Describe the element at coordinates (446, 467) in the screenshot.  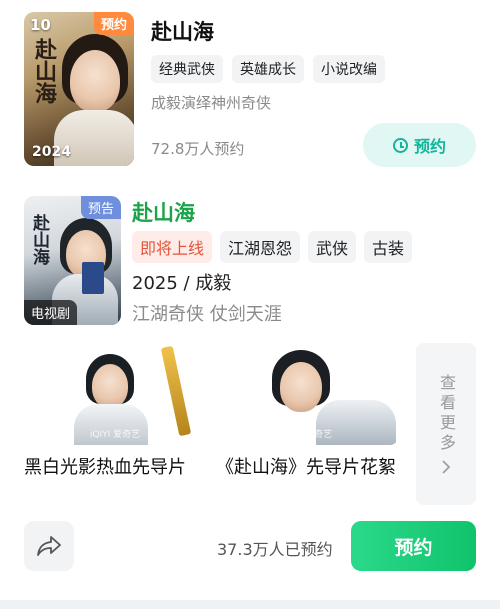
I see `chevron-right-icon` at that location.